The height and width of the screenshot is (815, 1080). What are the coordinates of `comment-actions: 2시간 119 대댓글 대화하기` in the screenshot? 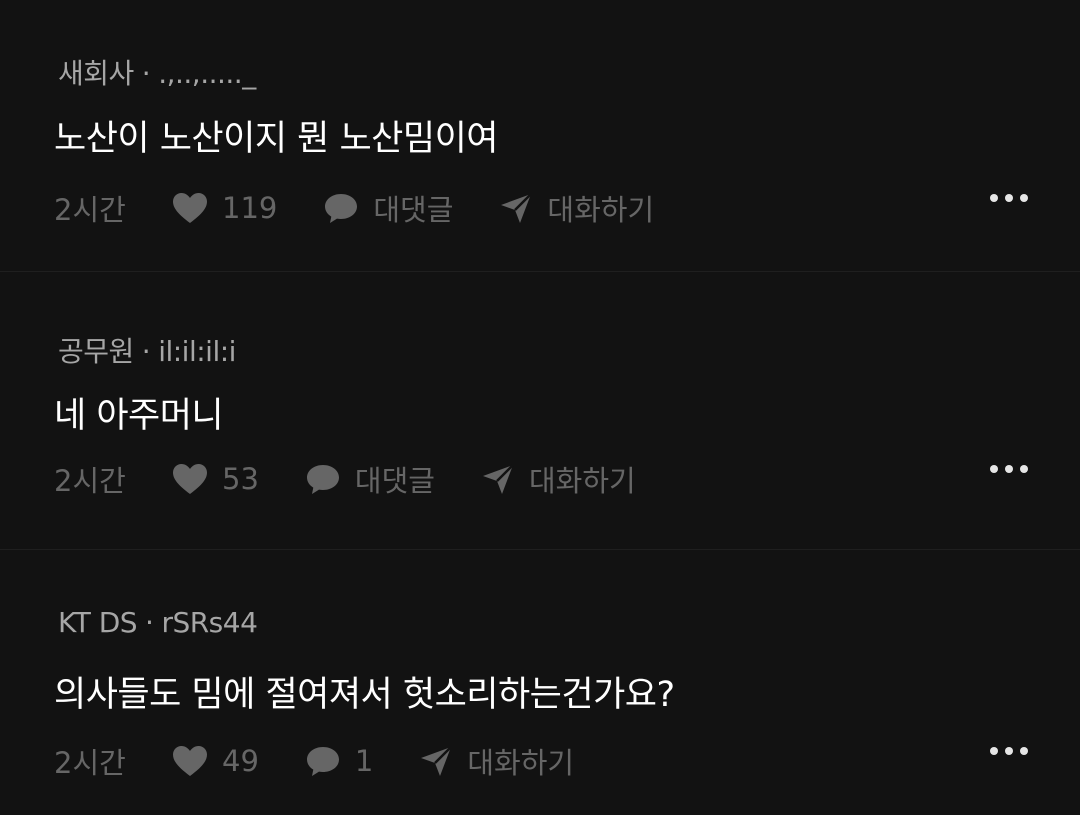 It's located at (567, 208).